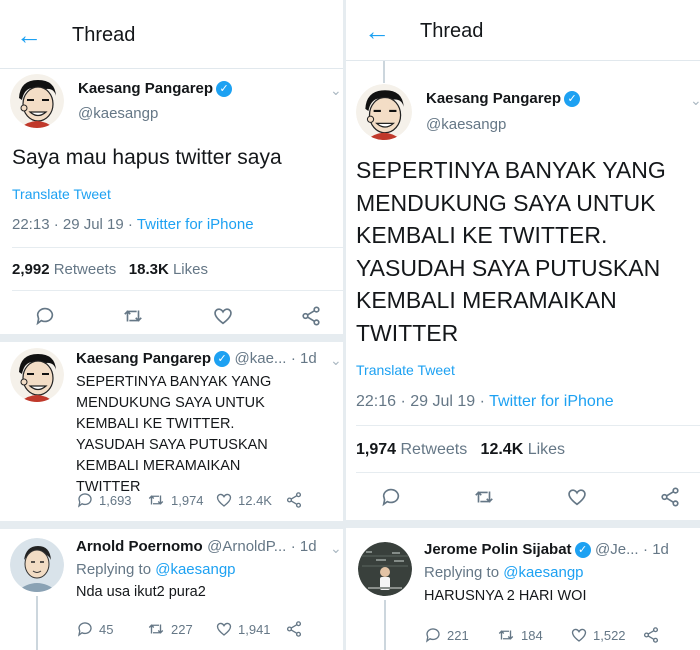 This screenshot has height=650, width=700. What do you see at coordinates (224, 89) in the screenshot?
I see `verified-badge-icon: ✓` at bounding box center [224, 89].